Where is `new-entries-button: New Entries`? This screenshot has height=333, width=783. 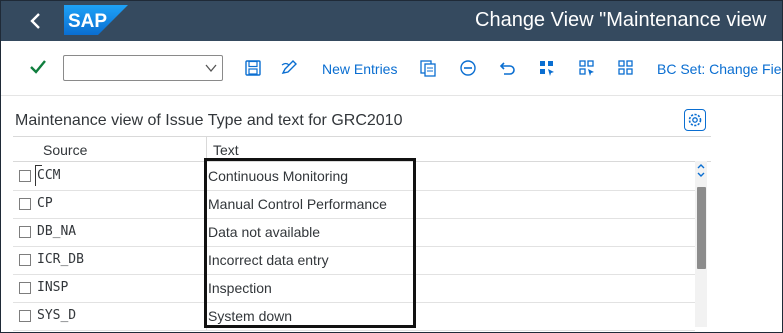 new-entries-button: New Entries is located at coordinates (359, 69).